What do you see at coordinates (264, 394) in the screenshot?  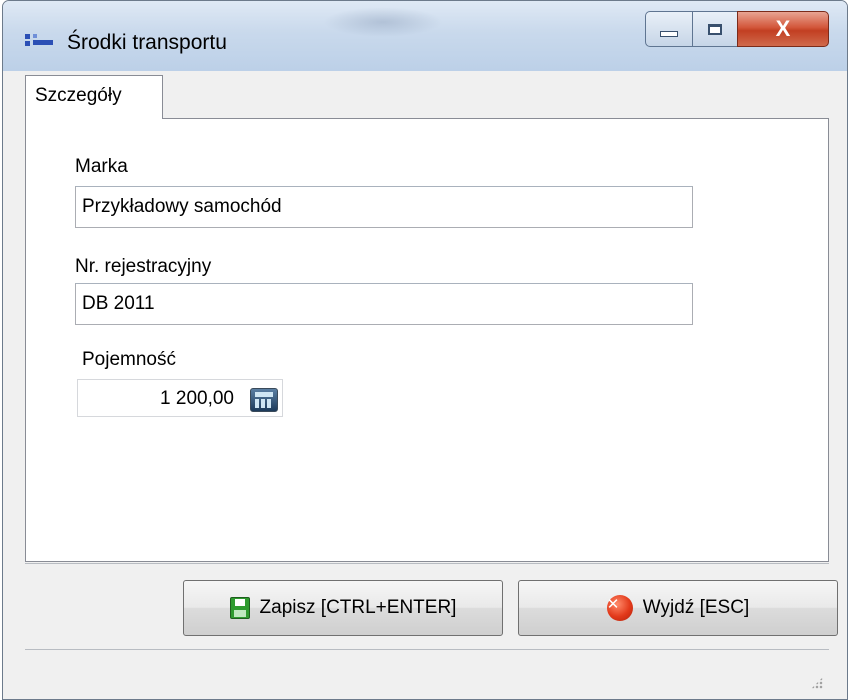 I see `calculator-screen` at bounding box center [264, 394].